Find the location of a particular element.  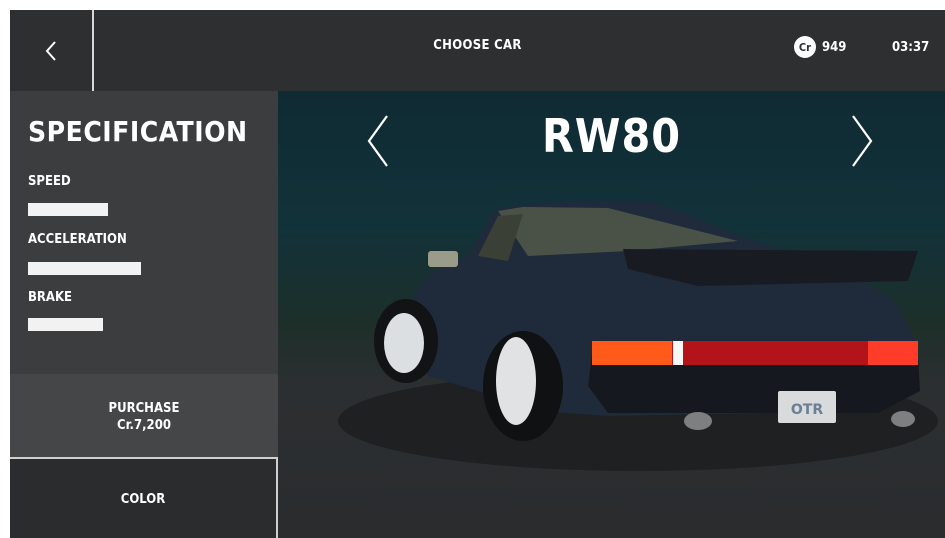

color-button: COLOR is located at coordinates (144, 497).